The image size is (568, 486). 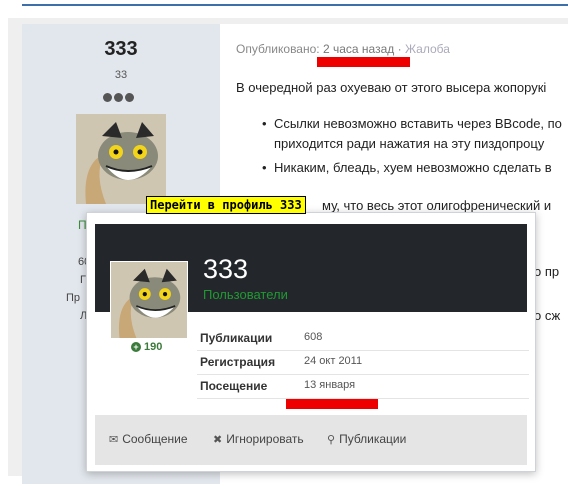 I want to click on hovercard-avatar, so click(x=149, y=300).